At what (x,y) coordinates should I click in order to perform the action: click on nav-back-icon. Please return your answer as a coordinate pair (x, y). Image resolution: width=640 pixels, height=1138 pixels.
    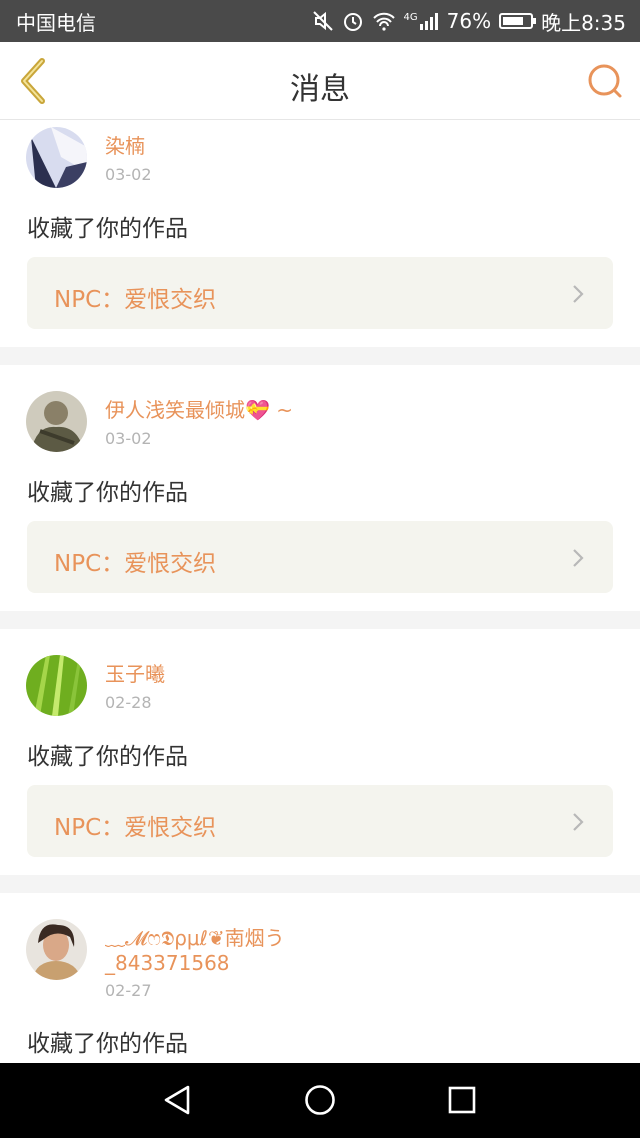
    Looking at the image, I should click on (177, 1100).